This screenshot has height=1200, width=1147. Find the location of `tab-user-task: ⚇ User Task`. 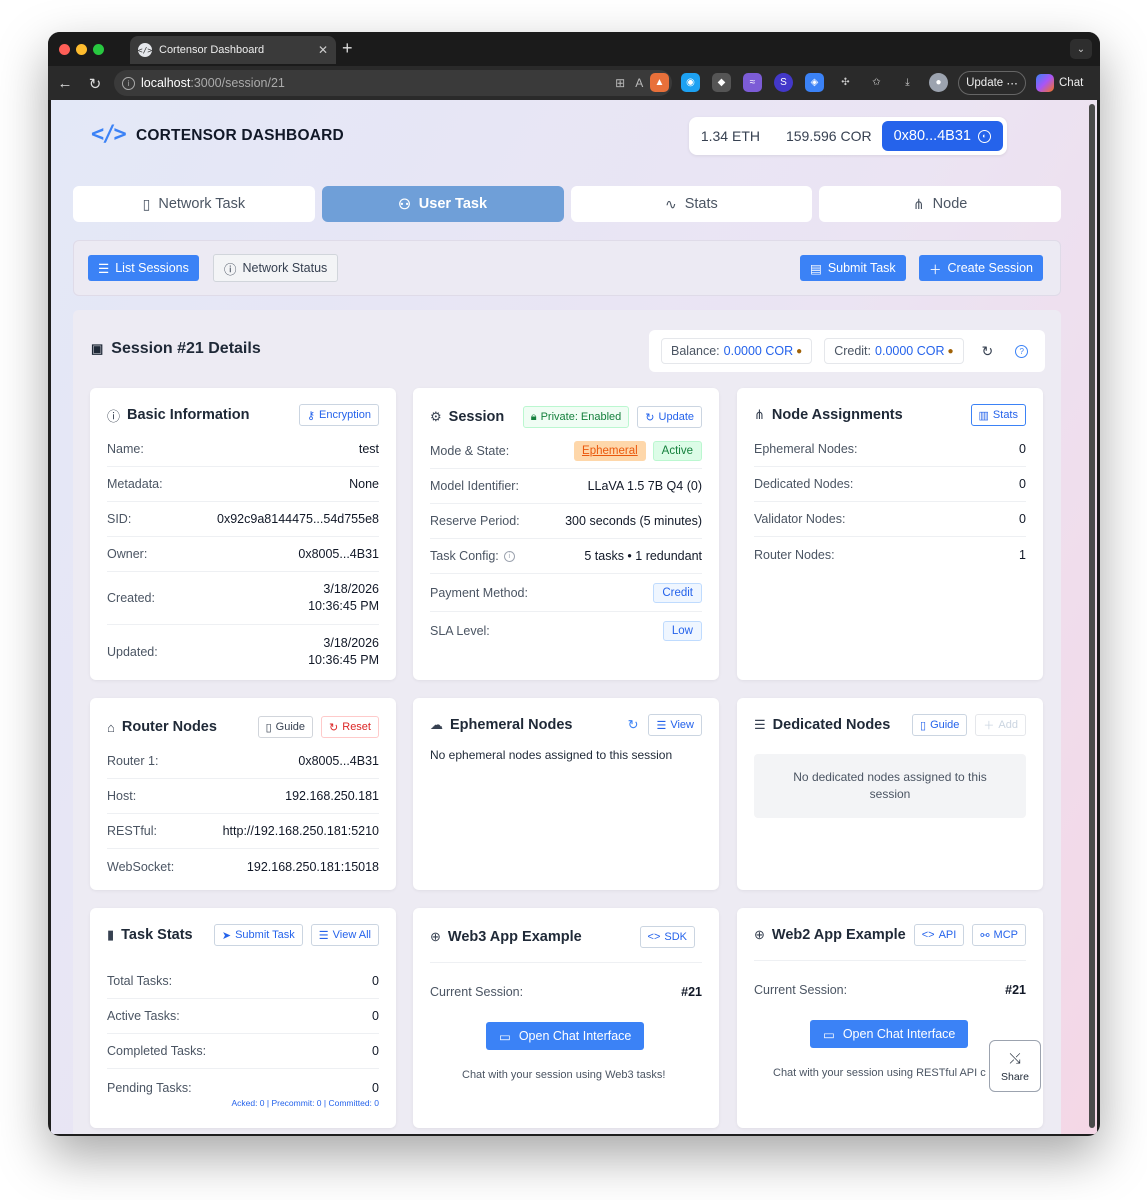

tab-user-task: ⚇ User Task is located at coordinates (442, 204).